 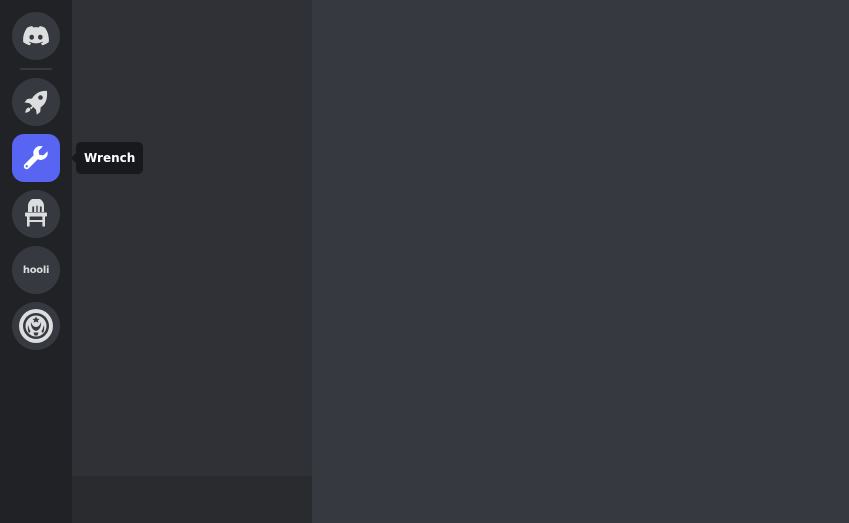 I want to click on server-chair, so click(x=36, y=214).